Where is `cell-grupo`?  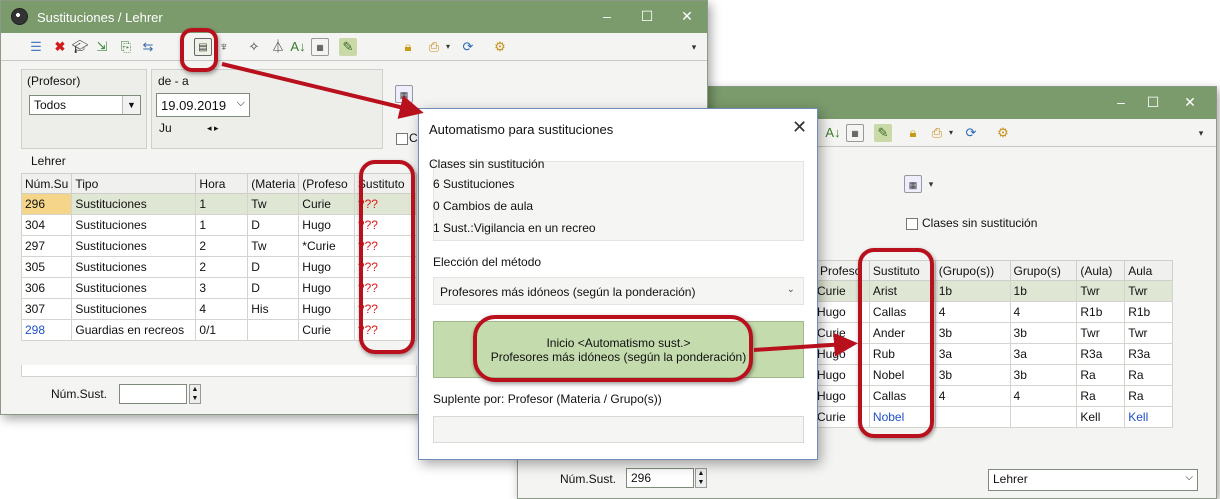 cell-grupo is located at coordinates (1043, 417).